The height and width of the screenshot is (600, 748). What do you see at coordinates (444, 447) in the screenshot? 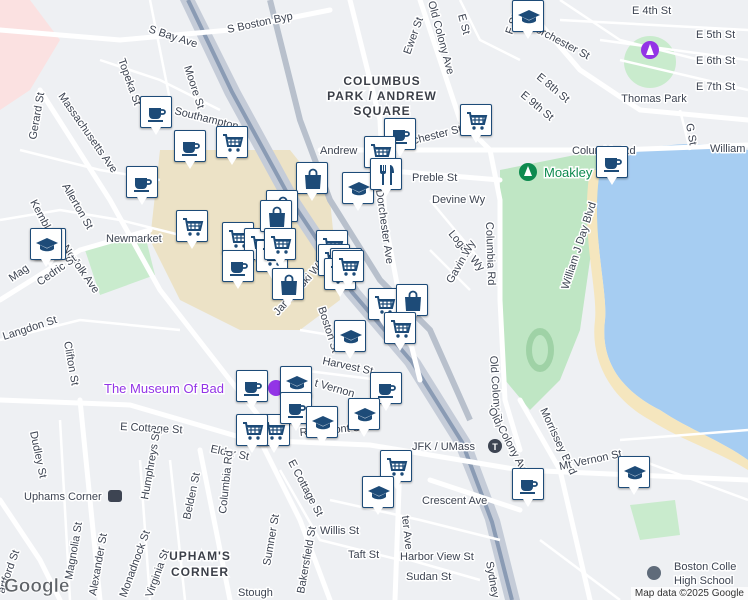
I see `jfk-umass-label: JFK / UMass` at bounding box center [444, 447].